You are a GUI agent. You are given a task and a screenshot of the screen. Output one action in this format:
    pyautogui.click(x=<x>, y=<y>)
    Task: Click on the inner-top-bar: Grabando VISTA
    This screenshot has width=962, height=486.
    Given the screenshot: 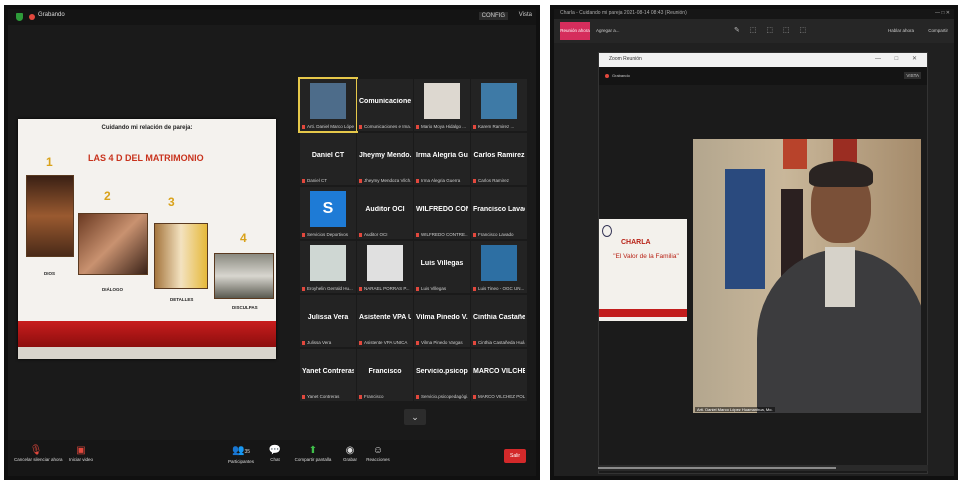 What is the action you would take?
    pyautogui.click(x=763, y=76)
    